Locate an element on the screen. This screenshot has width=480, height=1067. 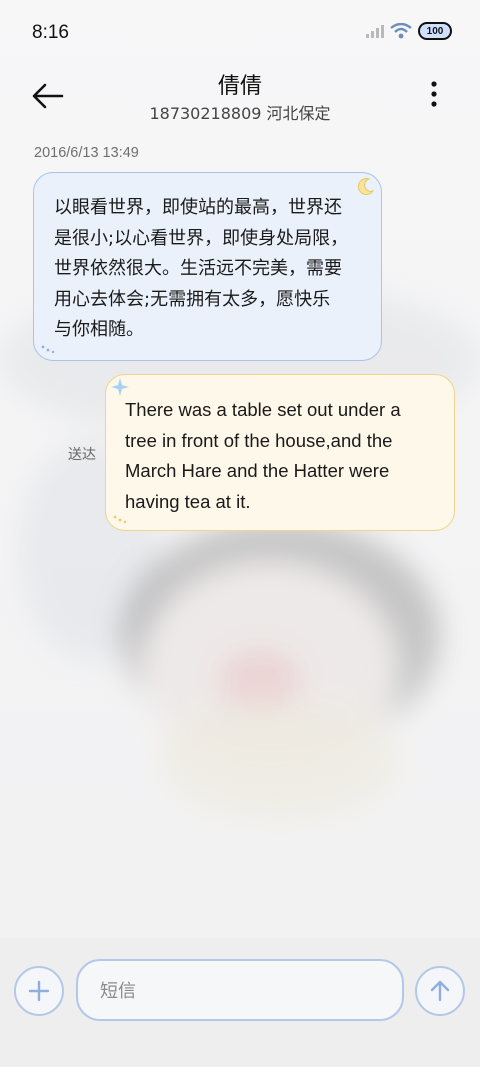
status-bar: 8:16 100 is located at coordinates (240, 34).